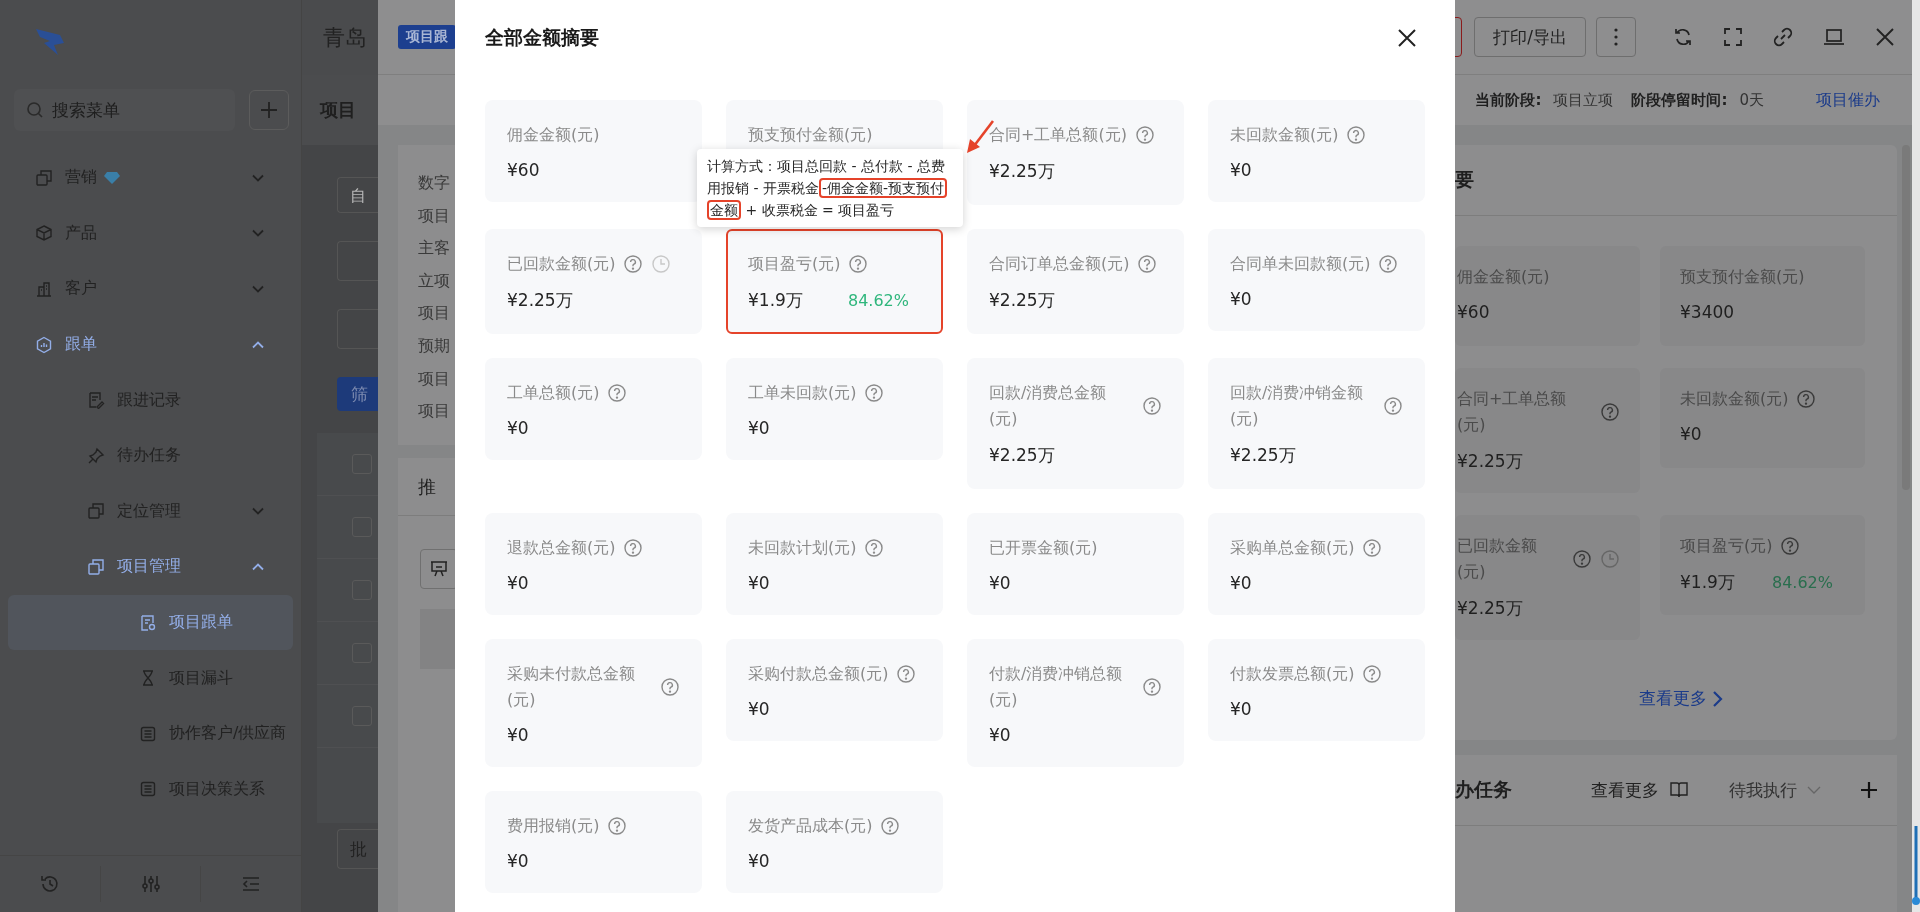 The height and width of the screenshot is (912, 1920). What do you see at coordinates (1407, 38) in the screenshot?
I see `close-icon` at bounding box center [1407, 38].